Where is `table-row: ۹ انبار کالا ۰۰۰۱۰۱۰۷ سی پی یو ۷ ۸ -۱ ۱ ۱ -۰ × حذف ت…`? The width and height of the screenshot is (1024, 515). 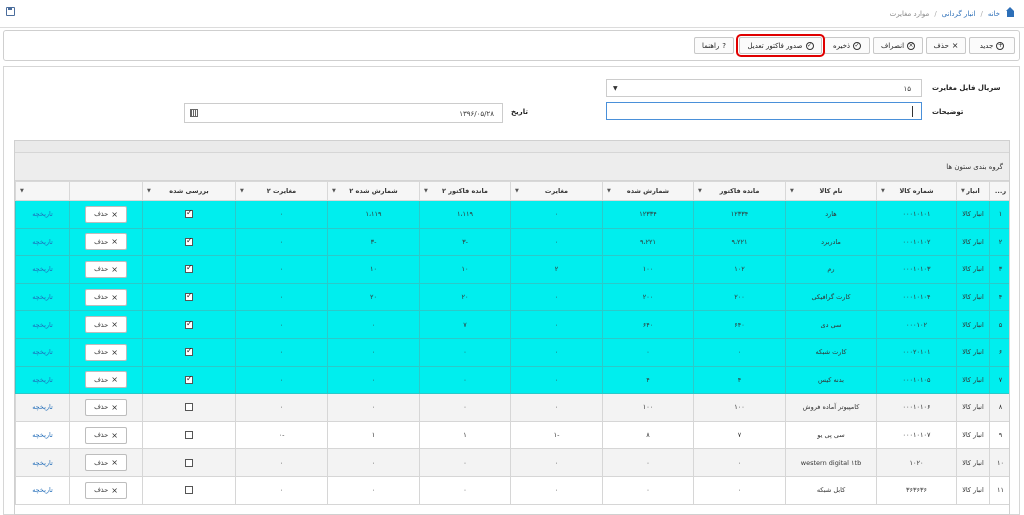
table-row: ۹ انبار کالا ۰۰۰۱۰۱۰۷ سی پی یو ۷ ۸ -۱ ۱ ۱ -۰ × حذف ت… is located at coordinates (512, 435).